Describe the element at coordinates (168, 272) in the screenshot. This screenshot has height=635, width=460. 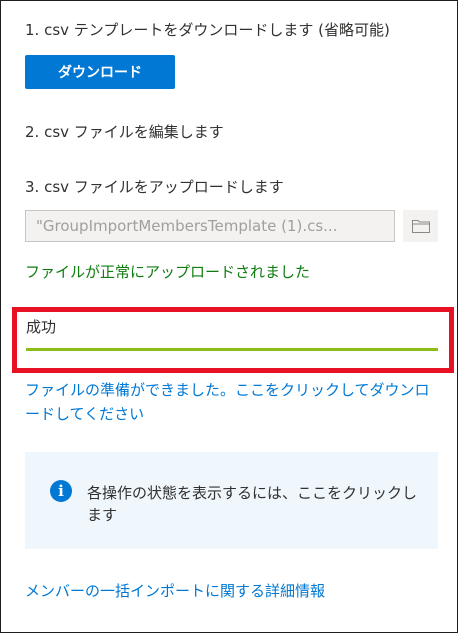
I see `upload-success-message: ファイルが正常にアップロードされました` at that location.